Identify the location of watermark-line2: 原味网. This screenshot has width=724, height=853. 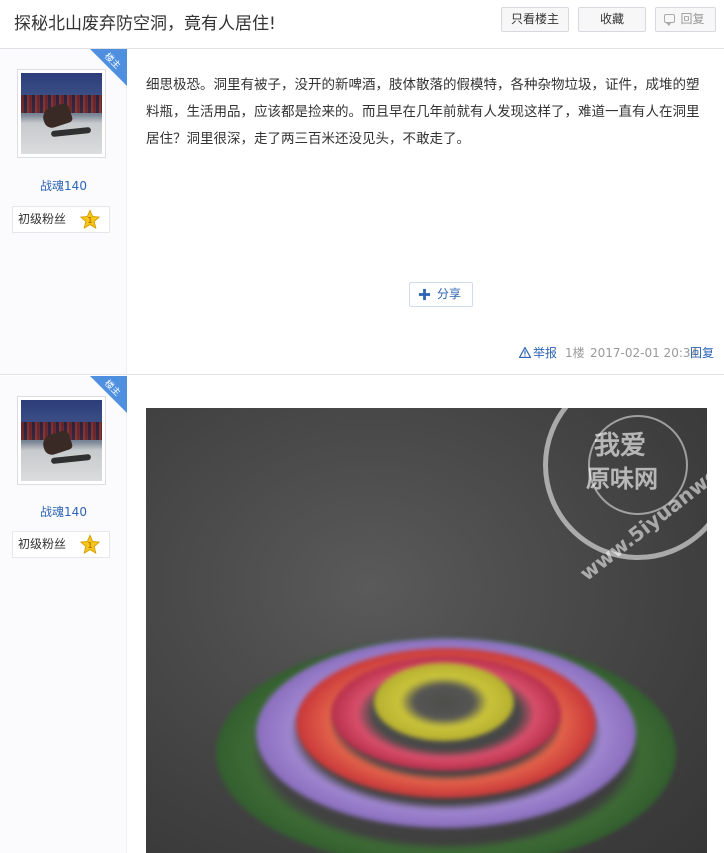
(622, 479).